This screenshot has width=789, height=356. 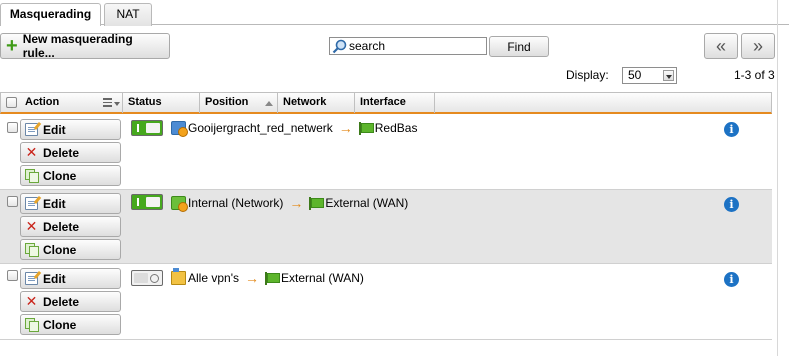 I want to click on sort-ascending-icon, so click(x=269, y=103).